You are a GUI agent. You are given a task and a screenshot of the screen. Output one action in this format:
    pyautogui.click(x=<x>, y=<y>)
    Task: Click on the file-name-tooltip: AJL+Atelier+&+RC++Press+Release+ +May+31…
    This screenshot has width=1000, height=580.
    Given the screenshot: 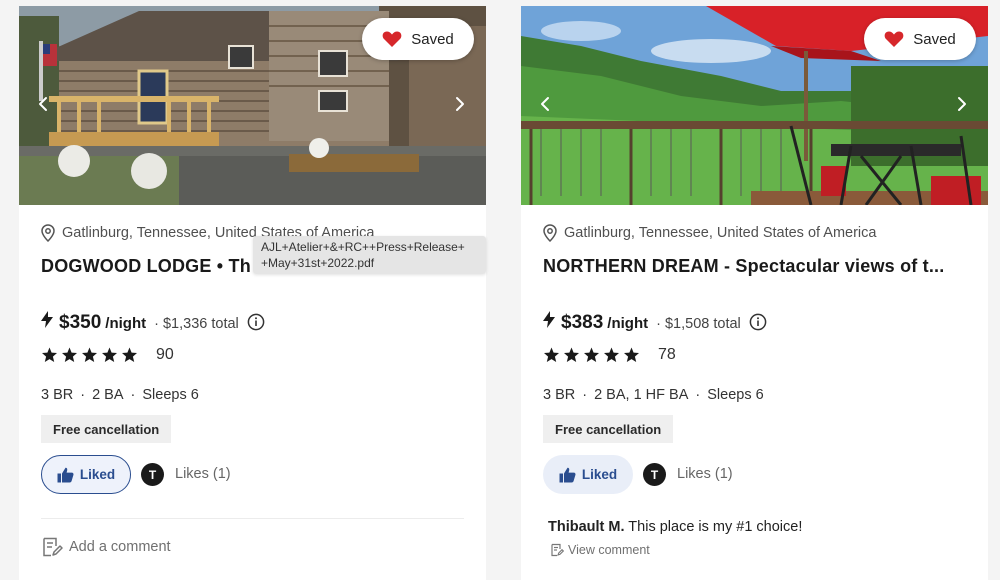 What is the action you would take?
    pyautogui.click(x=369, y=255)
    